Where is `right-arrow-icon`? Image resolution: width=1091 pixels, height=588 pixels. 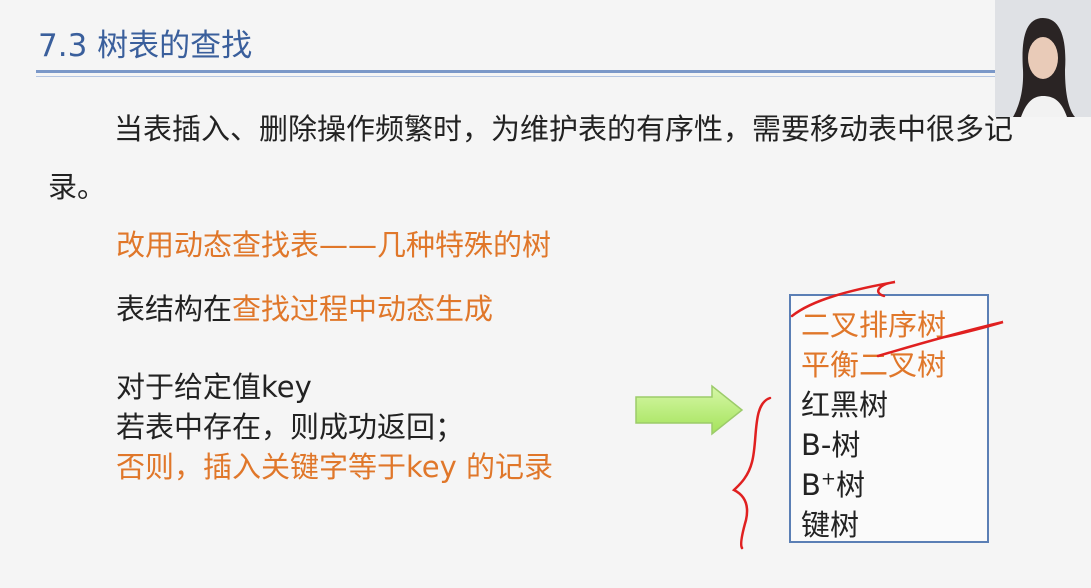 right-arrow-icon is located at coordinates (689, 410).